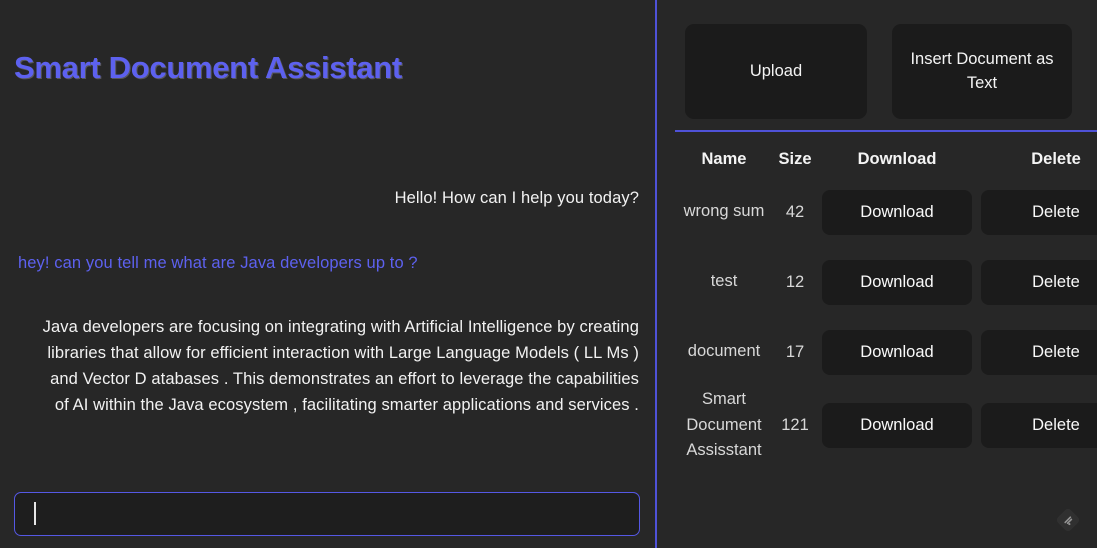  What do you see at coordinates (776, 71) in the screenshot?
I see `upload-button: Upload` at bounding box center [776, 71].